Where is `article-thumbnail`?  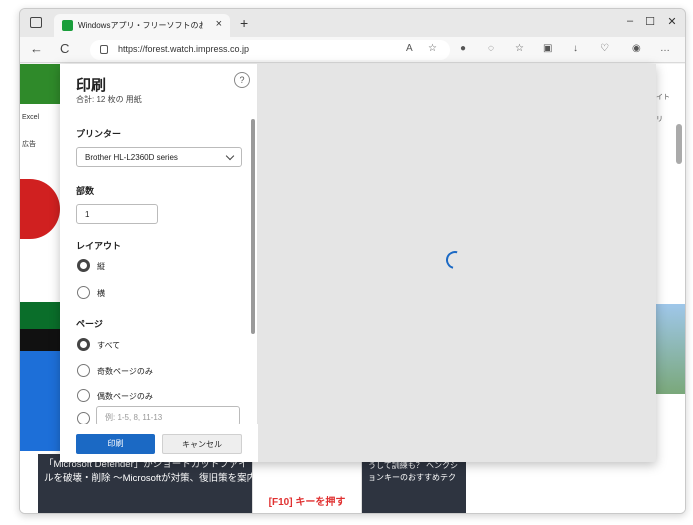 article-thumbnail is located at coordinates (42, 401).